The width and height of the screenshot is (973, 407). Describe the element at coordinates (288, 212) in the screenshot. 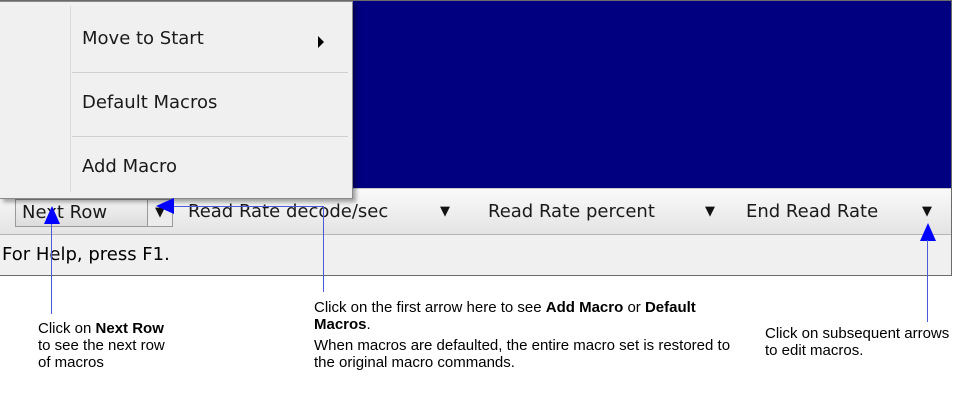

I see `macro-read-rate-decode-button: Read Rate decode/sec` at that location.